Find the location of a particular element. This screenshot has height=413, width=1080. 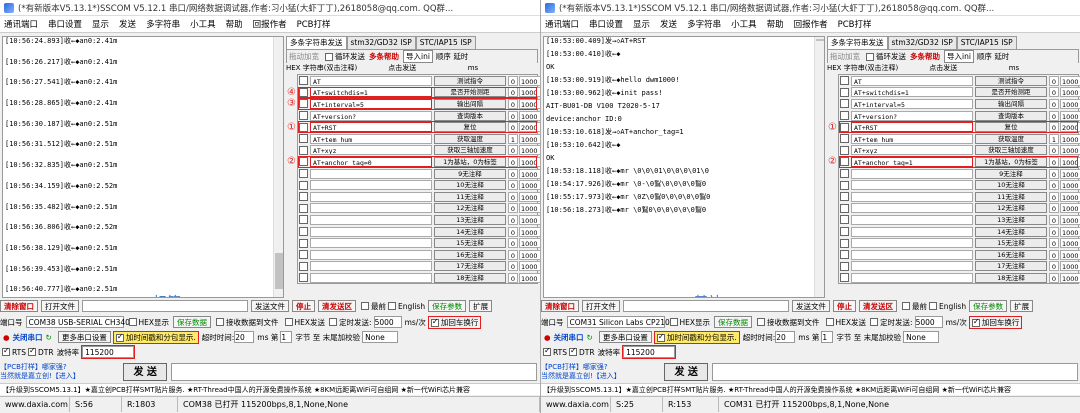

menu-item-serial-settings: 串口设置 is located at coordinates (65, 24).